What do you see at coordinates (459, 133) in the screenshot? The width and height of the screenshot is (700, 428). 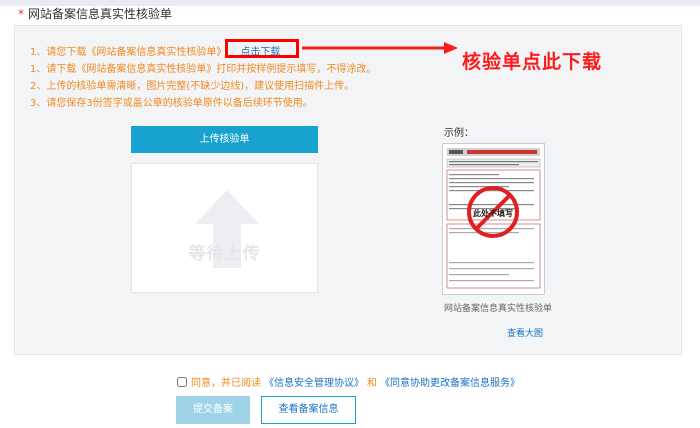 I see `example-label: 示例：` at bounding box center [459, 133].